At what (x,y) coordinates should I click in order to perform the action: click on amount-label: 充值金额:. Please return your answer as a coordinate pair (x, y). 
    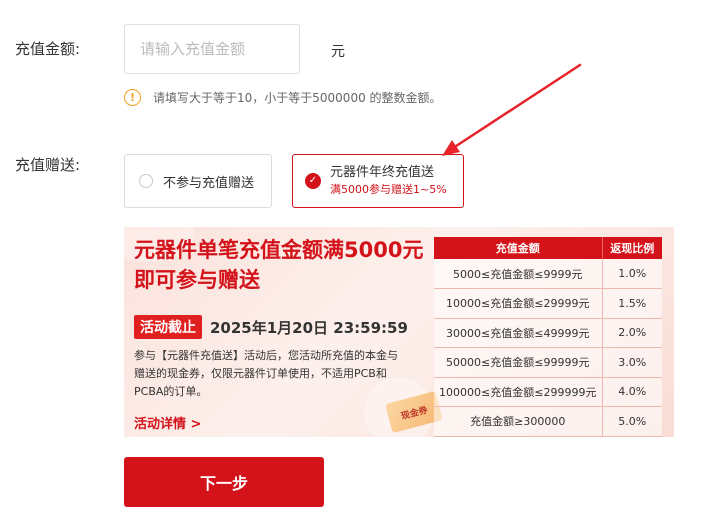
    Looking at the image, I should click on (48, 49).